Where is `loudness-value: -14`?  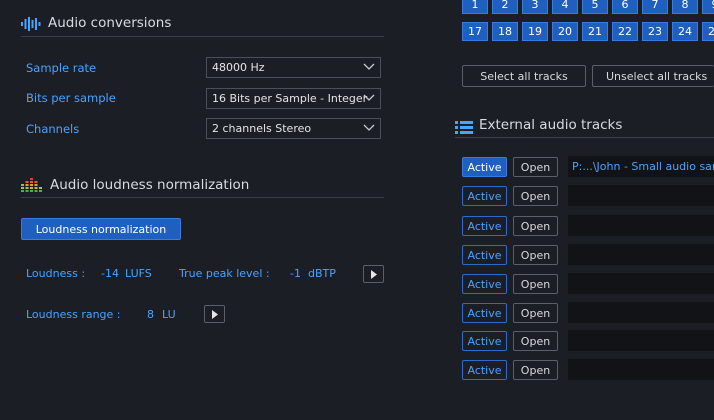 loudness-value: -14 is located at coordinates (110, 273).